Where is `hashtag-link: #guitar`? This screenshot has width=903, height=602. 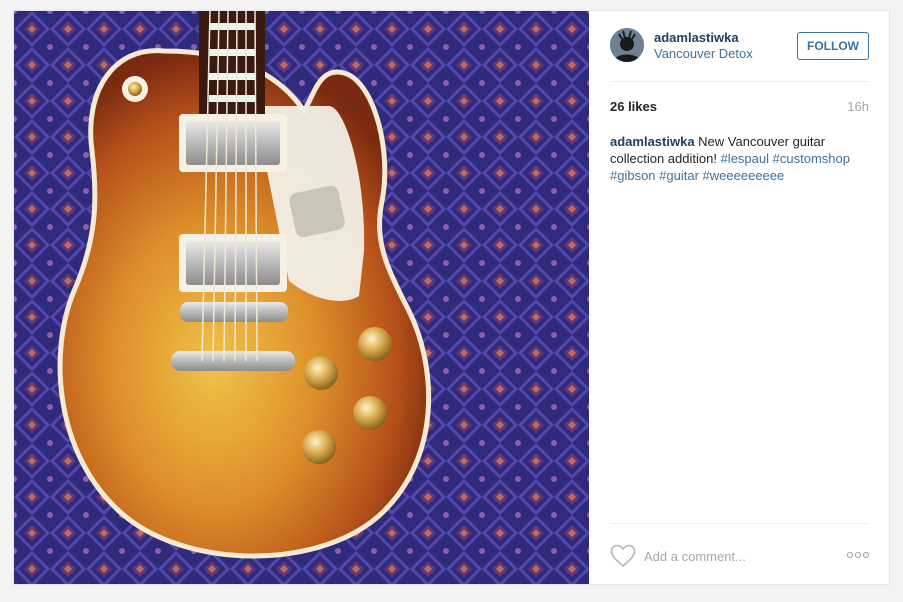
hashtag-link: #guitar is located at coordinates (679, 175).